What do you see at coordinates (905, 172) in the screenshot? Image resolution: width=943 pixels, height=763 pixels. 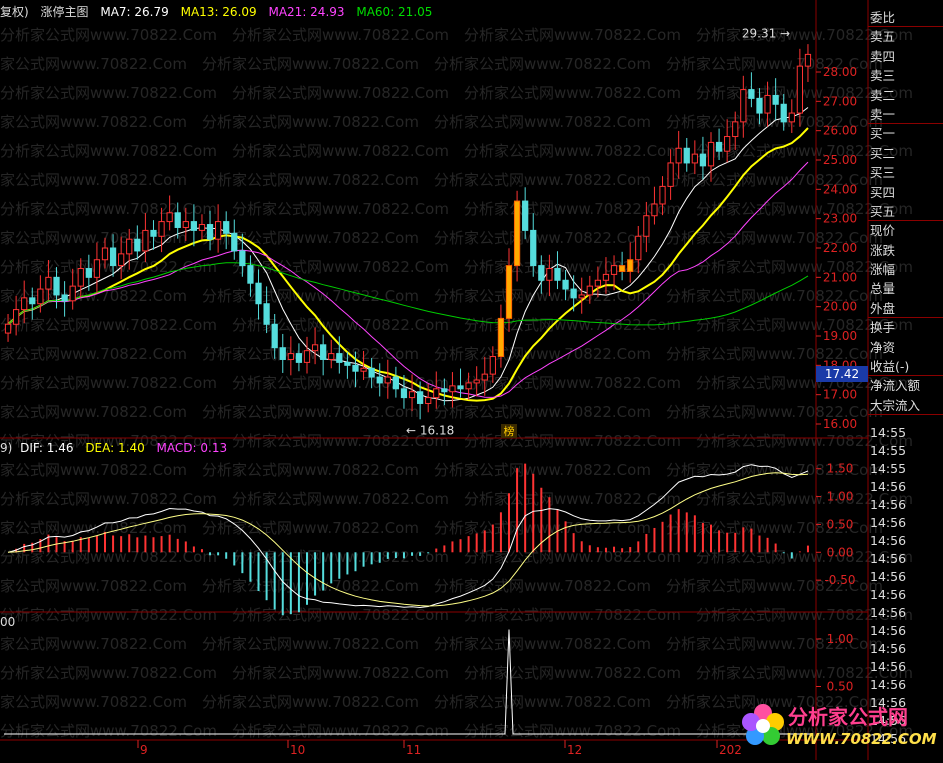 I see `side-item: 买三` at bounding box center [905, 172].